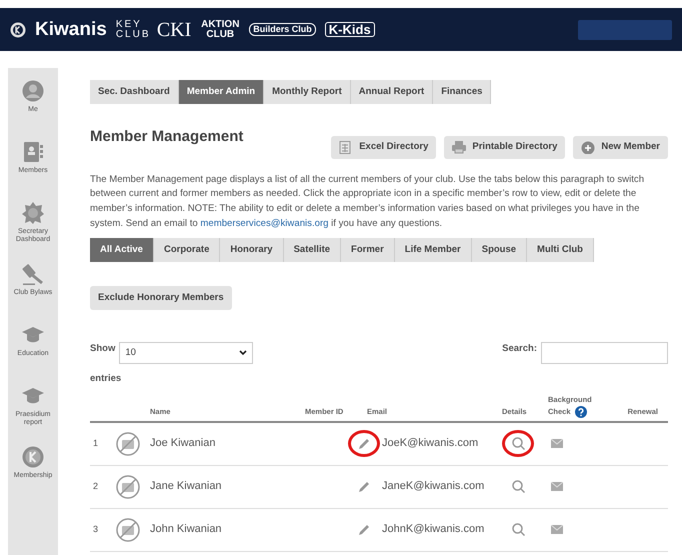  Describe the element at coordinates (383, 147) in the screenshot. I see `toolbar-button: Excel Directory` at that location.